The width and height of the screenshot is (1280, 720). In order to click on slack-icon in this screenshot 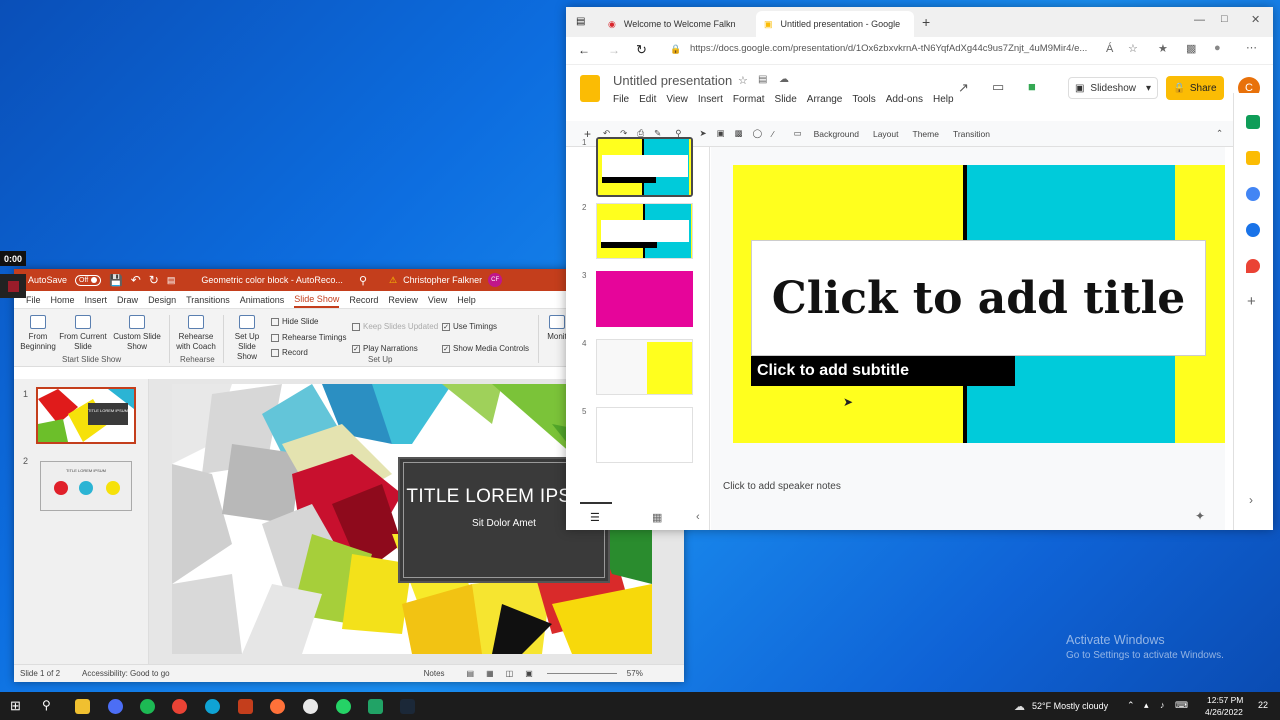, I will do `click(310, 706)`.